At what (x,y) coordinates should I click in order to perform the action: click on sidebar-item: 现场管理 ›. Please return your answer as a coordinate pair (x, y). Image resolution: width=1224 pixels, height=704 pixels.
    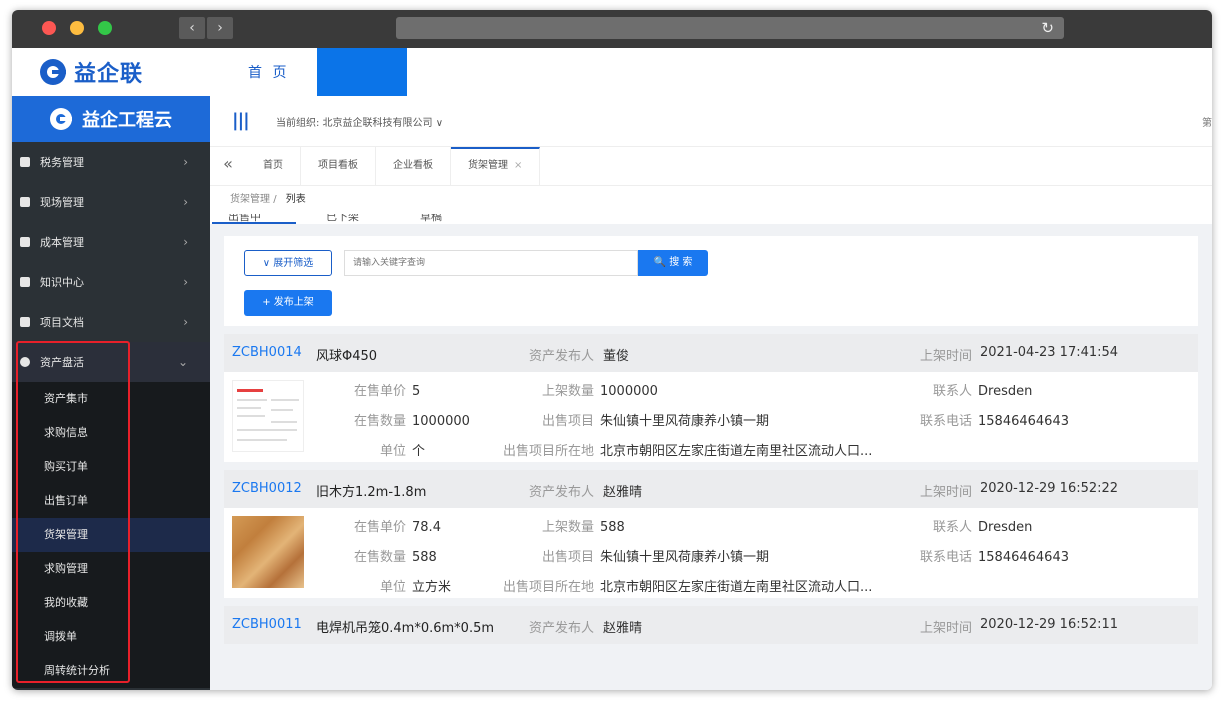
    Looking at the image, I should click on (111, 202).